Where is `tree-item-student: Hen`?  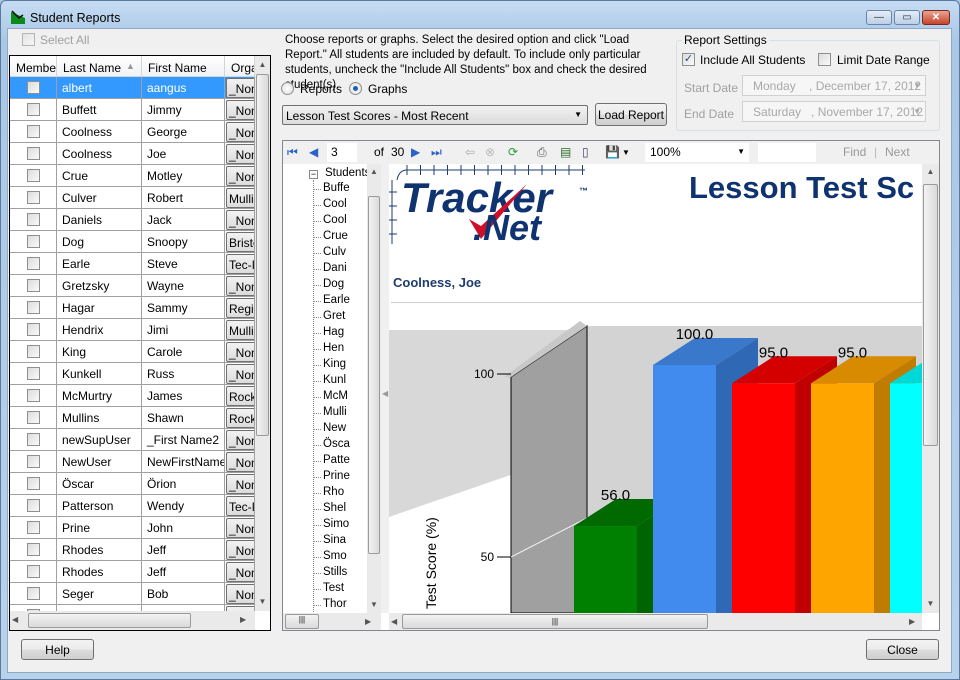
tree-item-student: Hen is located at coordinates (333, 348).